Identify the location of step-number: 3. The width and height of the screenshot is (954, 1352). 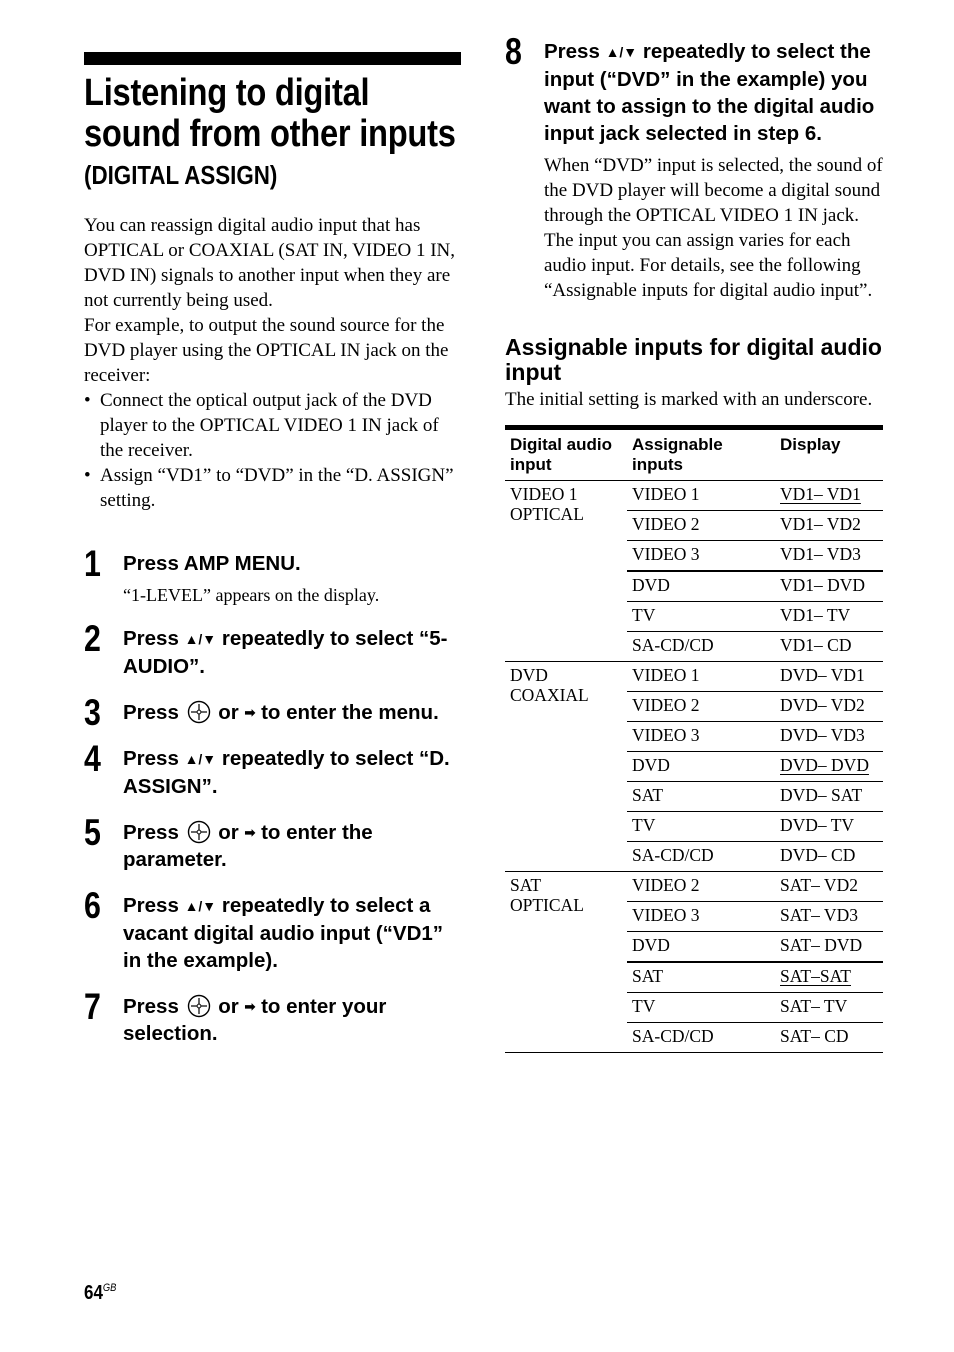
(92, 712).